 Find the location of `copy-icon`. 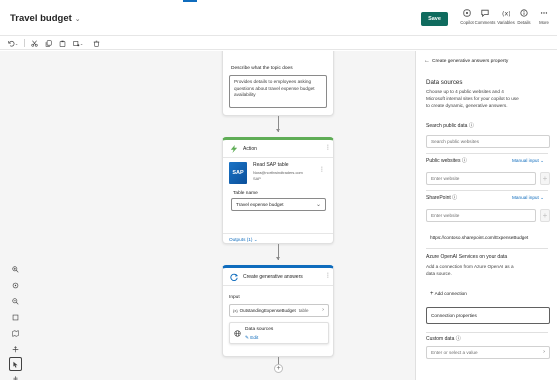

copy-icon is located at coordinates (48, 43).